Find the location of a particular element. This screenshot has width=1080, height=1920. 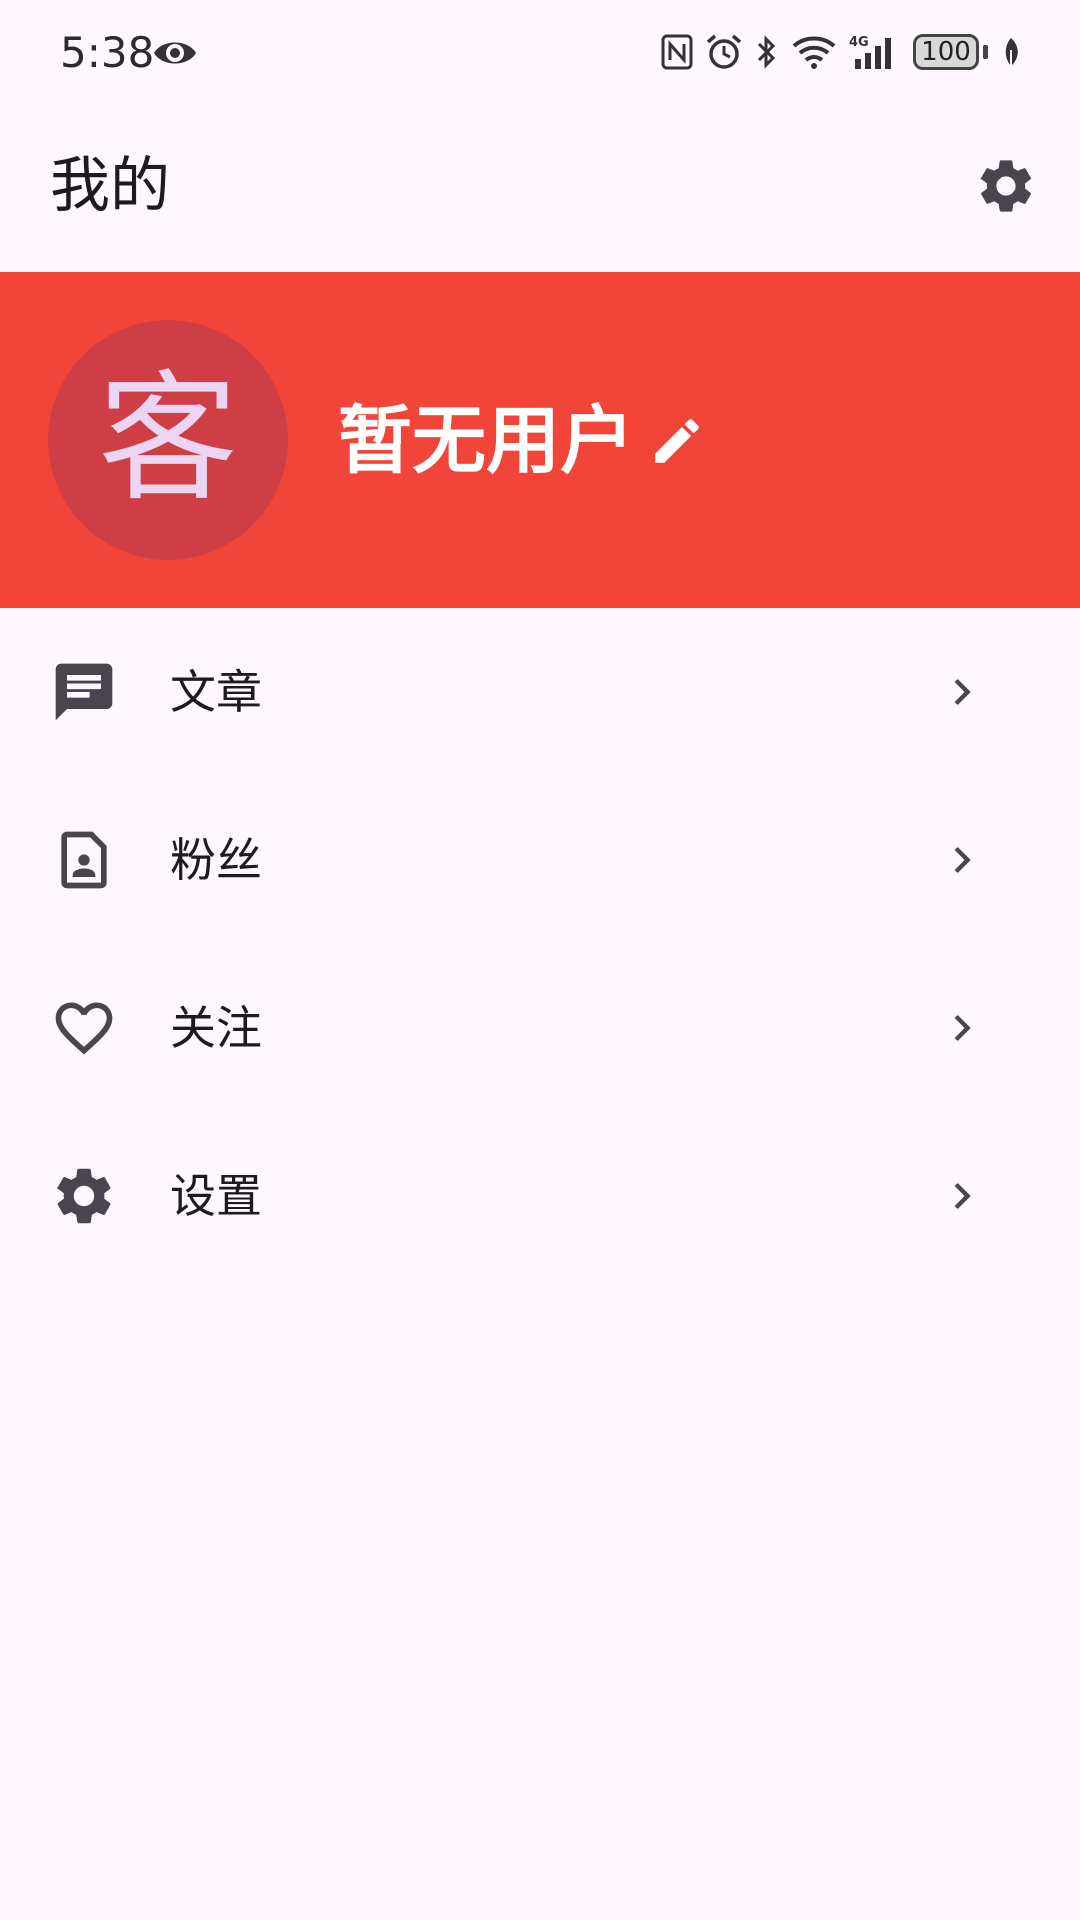

menu-item-fans: 粉丝 is located at coordinates (540, 860).